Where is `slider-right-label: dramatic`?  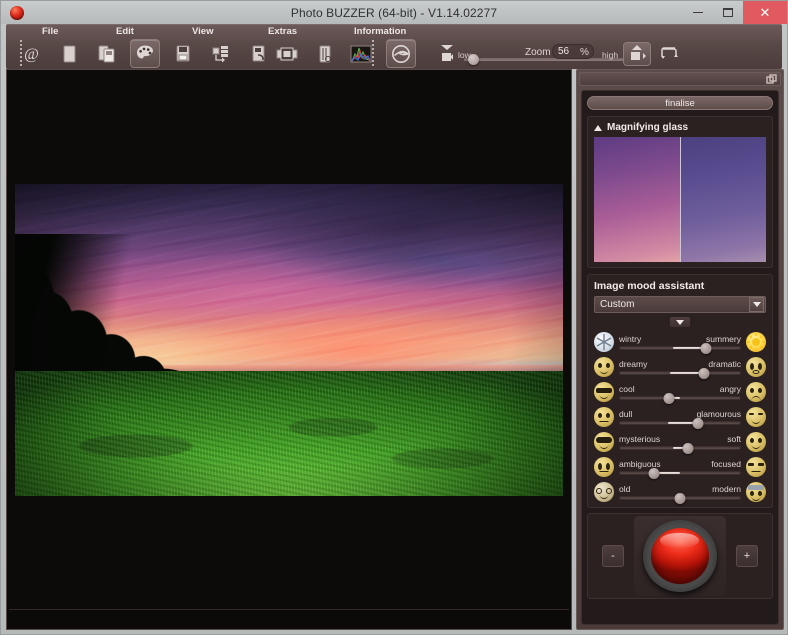
slider-right-label: dramatic is located at coordinates (724, 364).